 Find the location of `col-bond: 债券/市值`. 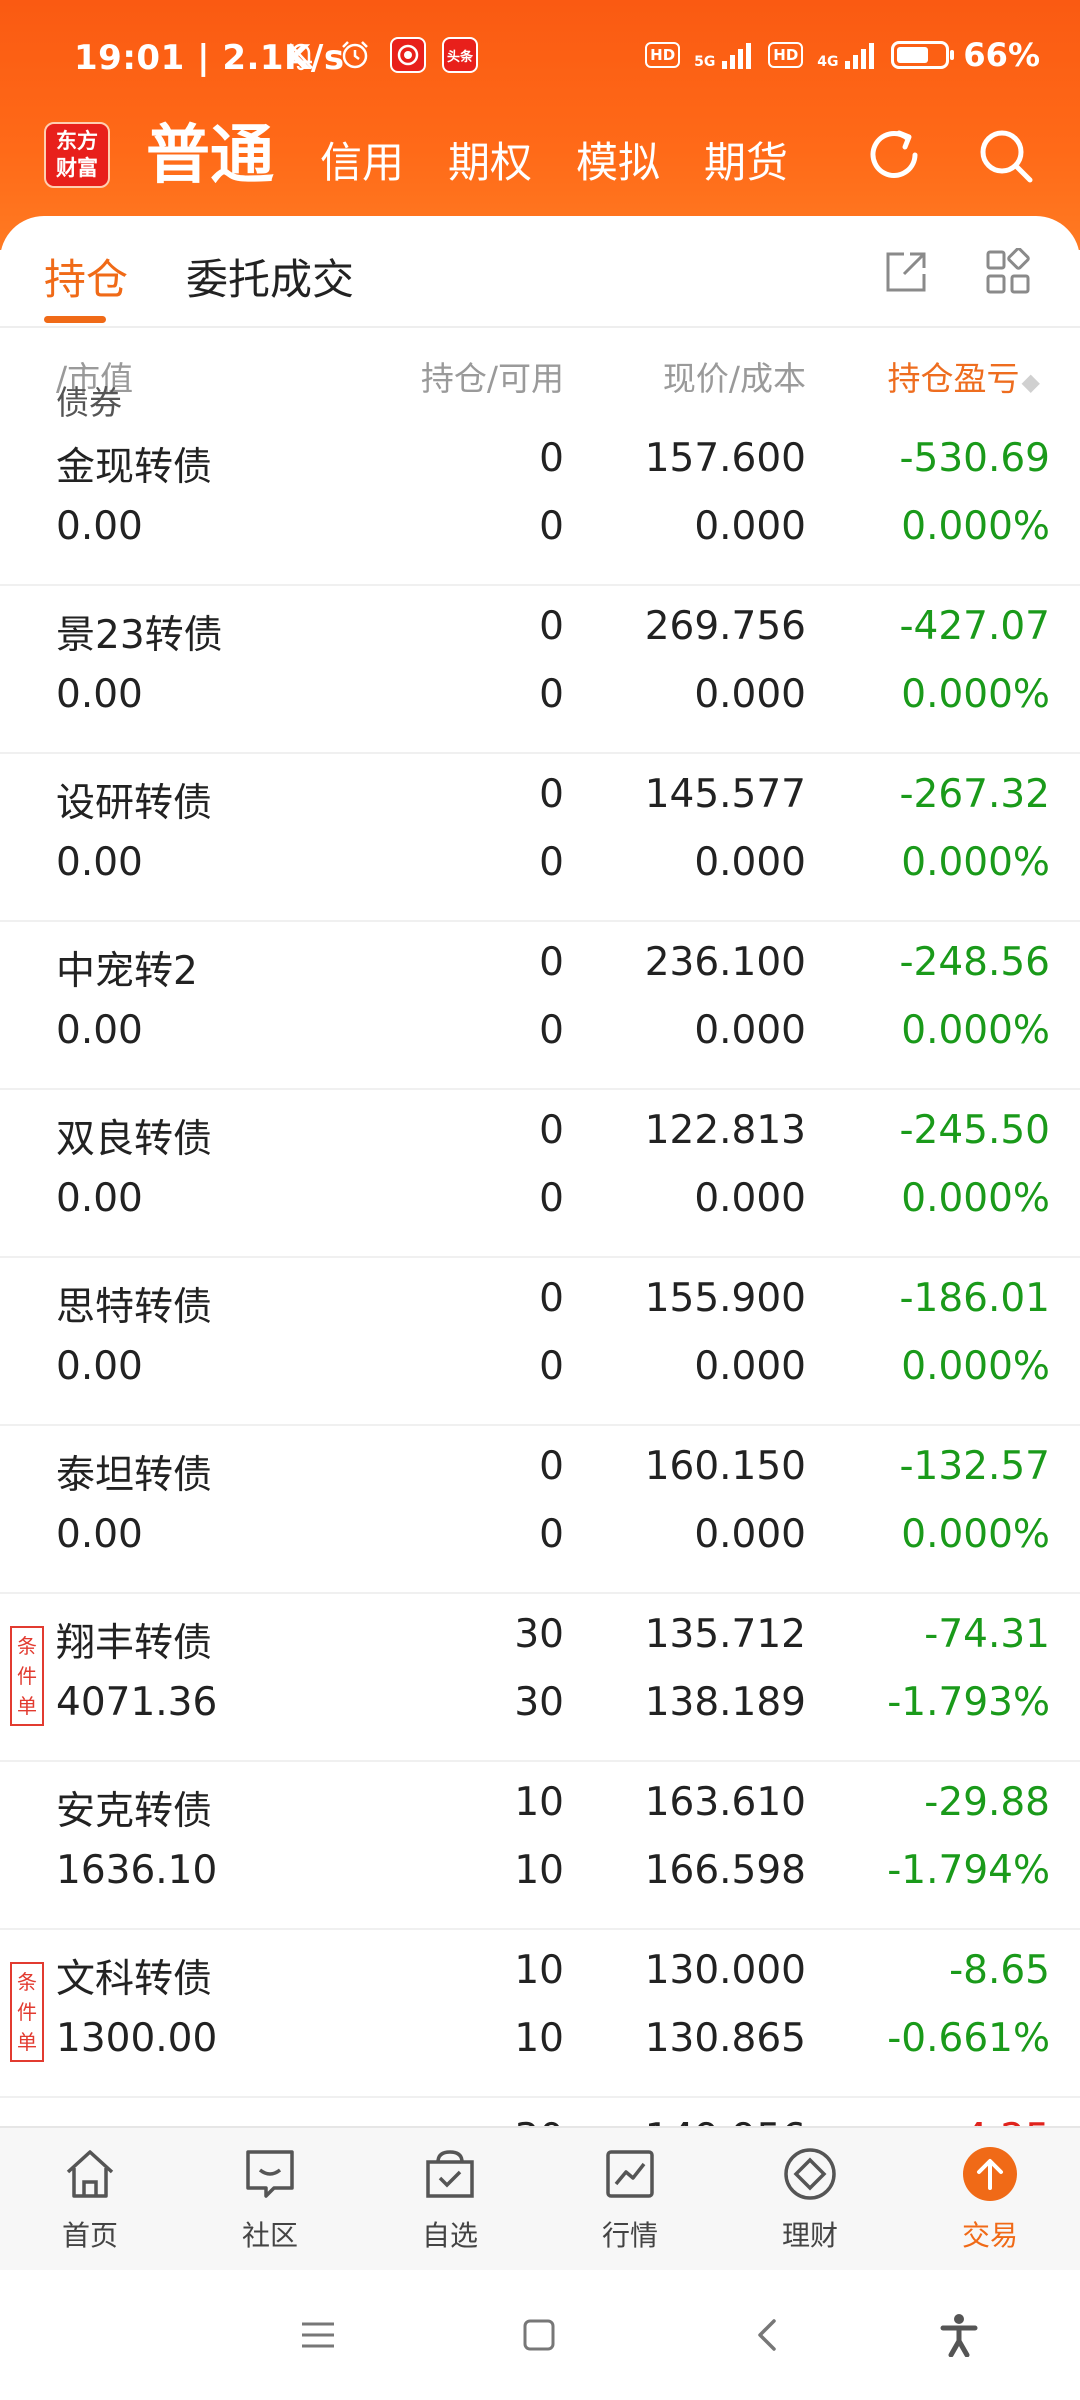

col-bond: 债券/市值 is located at coordinates (95, 390).